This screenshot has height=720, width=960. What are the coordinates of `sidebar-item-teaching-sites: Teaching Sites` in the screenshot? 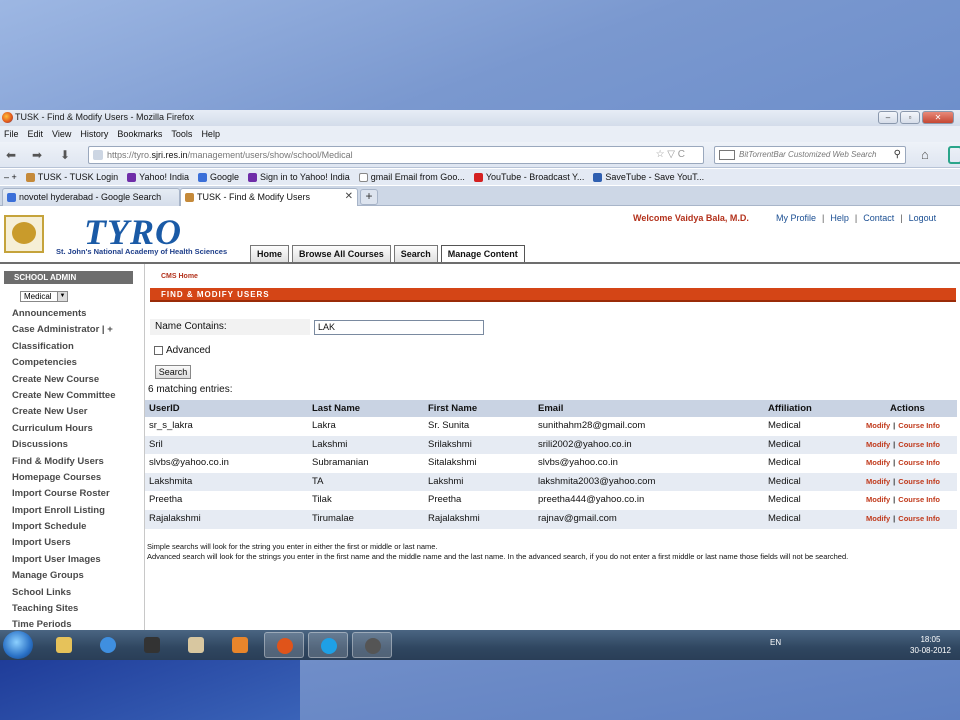 It's located at (63, 609).